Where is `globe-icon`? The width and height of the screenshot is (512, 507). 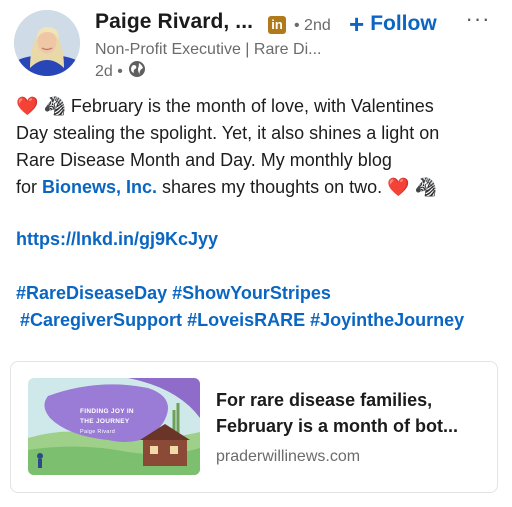 globe-icon is located at coordinates (137, 71).